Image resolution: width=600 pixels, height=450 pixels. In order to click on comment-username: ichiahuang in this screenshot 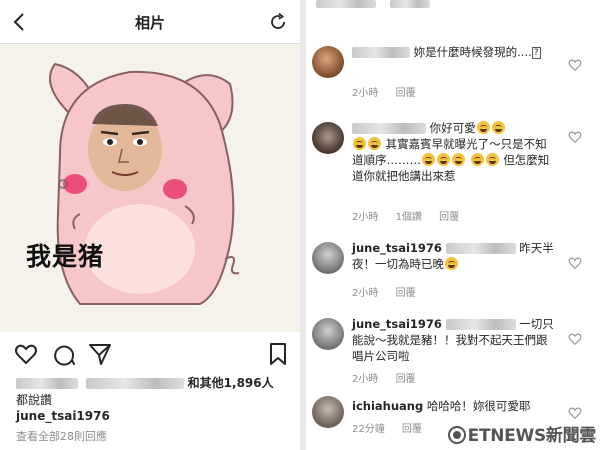, I will do `click(387, 406)`.